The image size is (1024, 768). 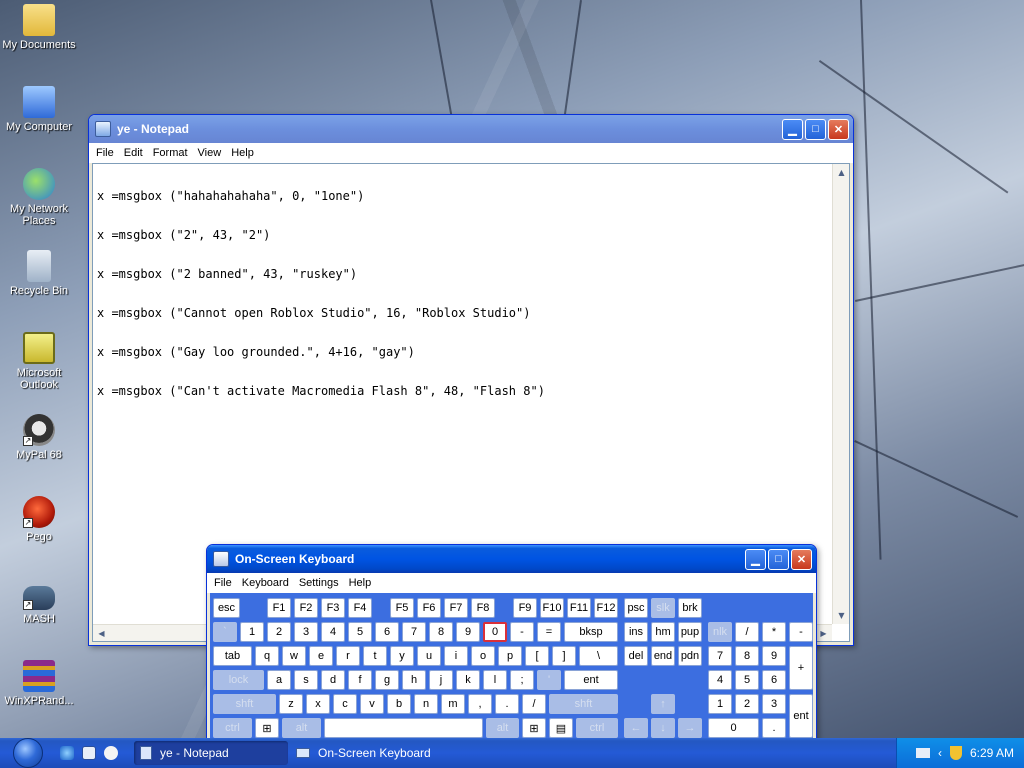 I want to click on key-caps-13: 4, so click(x=720, y=680).